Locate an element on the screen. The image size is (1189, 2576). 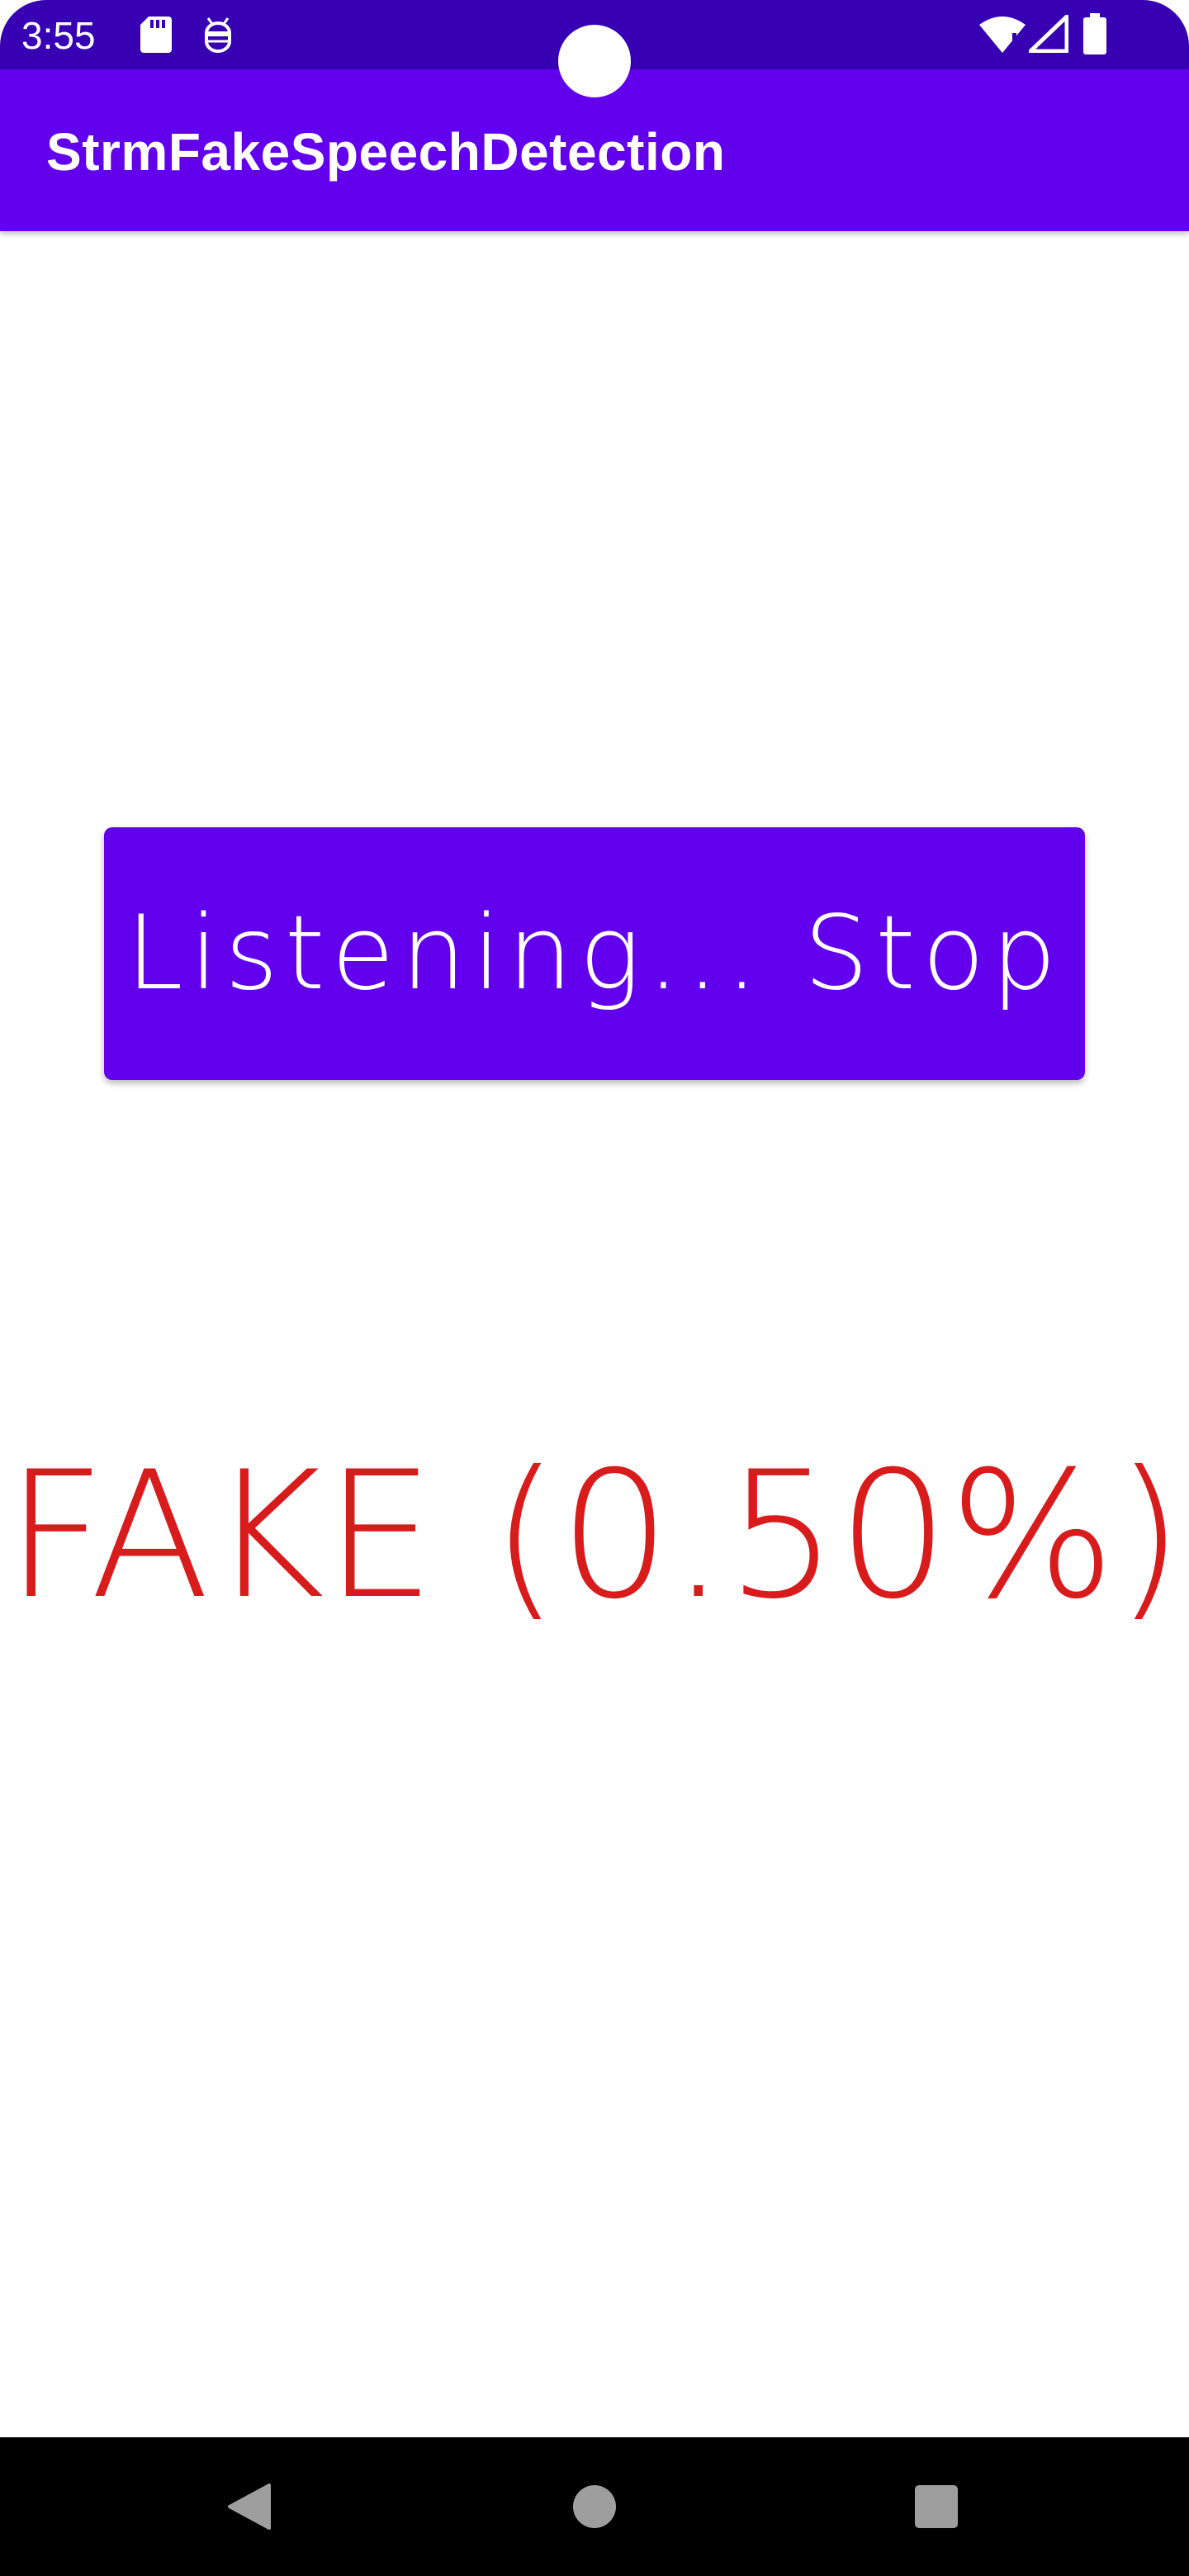
status-time: 3:55 is located at coordinates (58, 35).